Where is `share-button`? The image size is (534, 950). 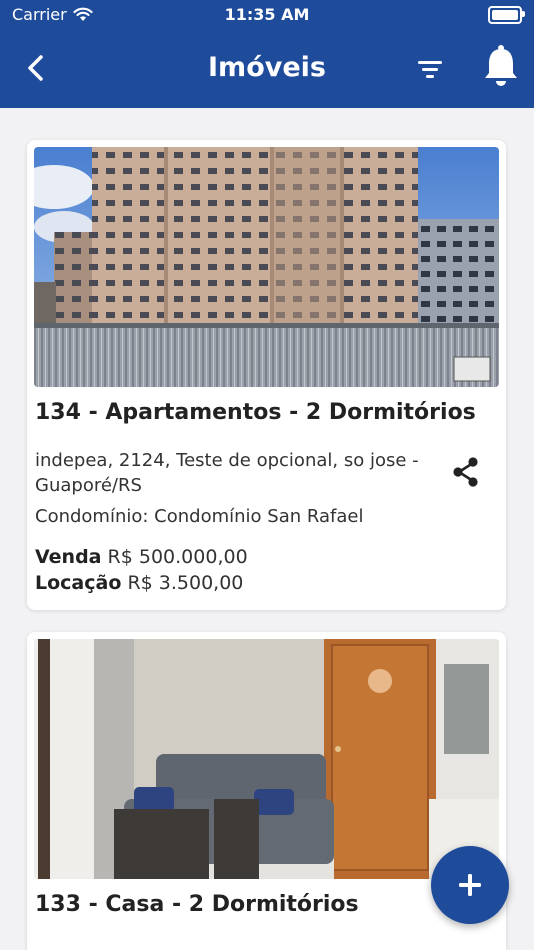
share-button is located at coordinates (466, 472).